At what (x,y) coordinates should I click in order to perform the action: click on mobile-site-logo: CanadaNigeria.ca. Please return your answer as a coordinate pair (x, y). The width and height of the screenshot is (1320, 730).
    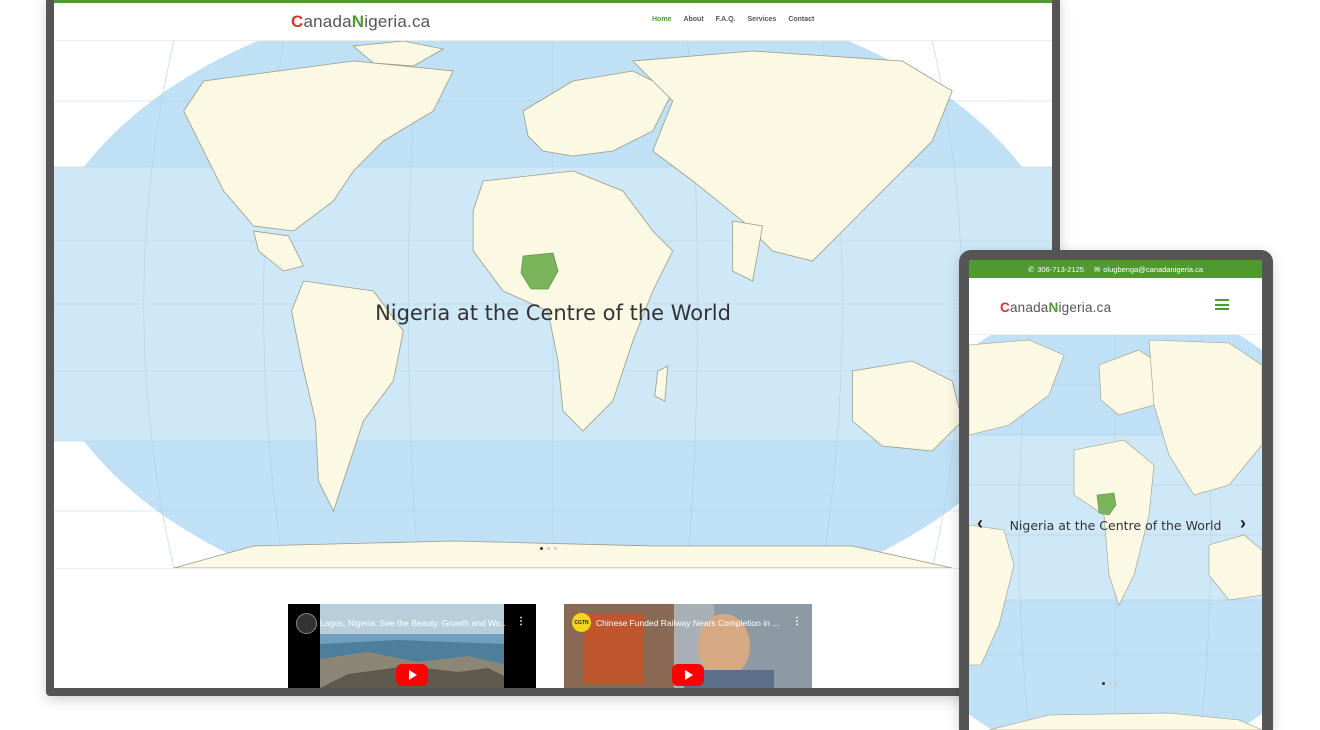
    Looking at the image, I should click on (1055, 307).